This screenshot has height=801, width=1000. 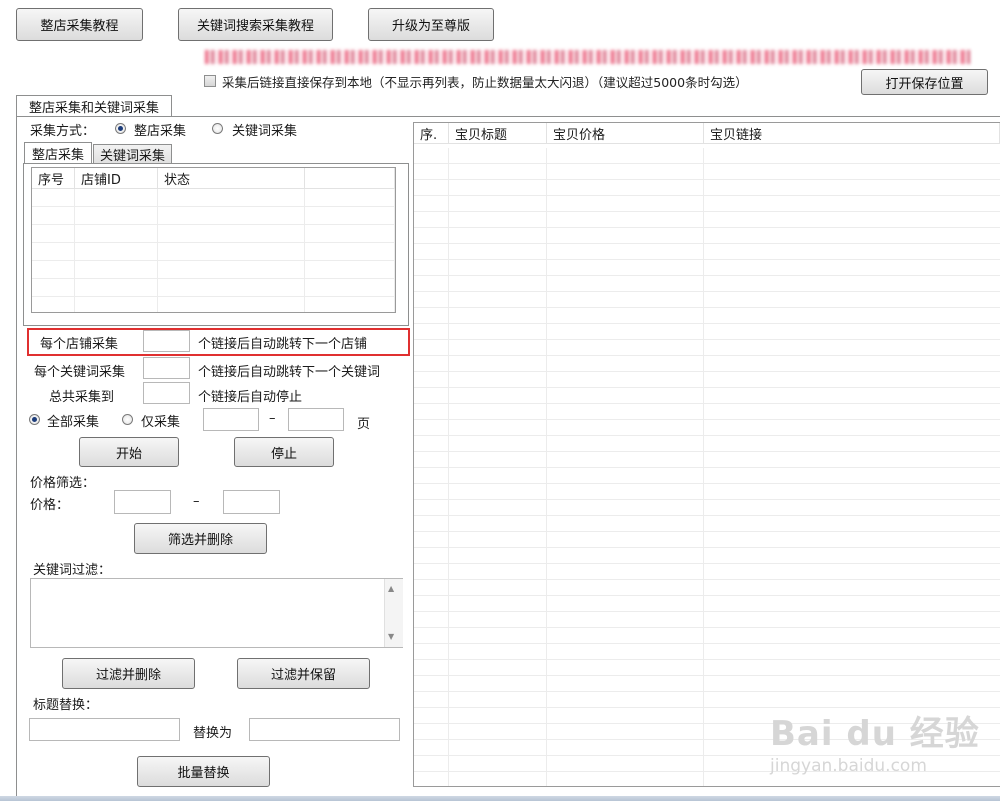 I want to click on price-max-input, so click(x=251, y=502).